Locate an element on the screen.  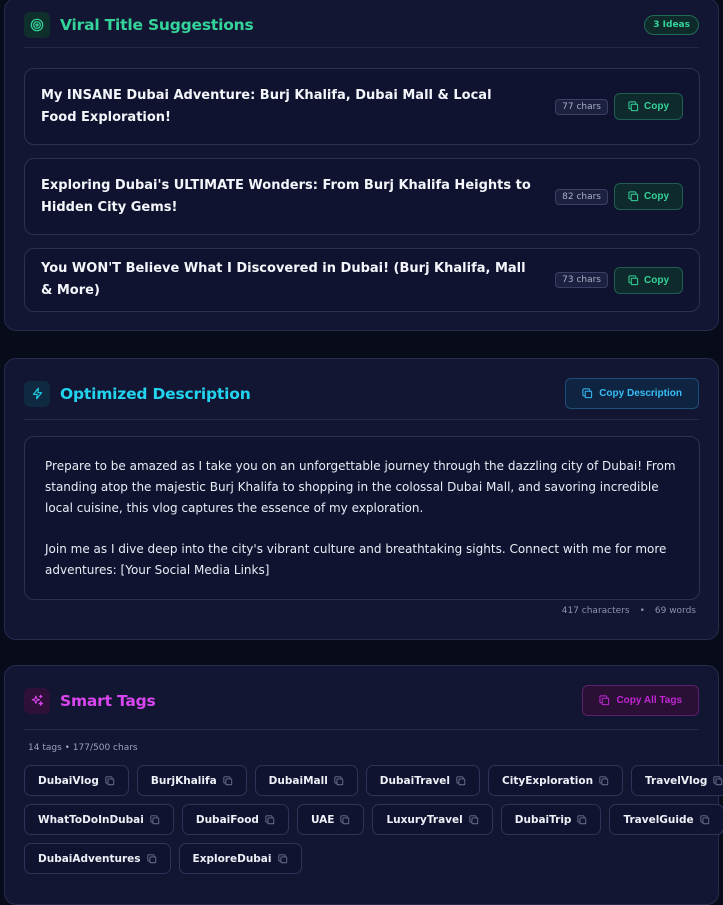
tag-label: TravelVlog is located at coordinates (676, 780).